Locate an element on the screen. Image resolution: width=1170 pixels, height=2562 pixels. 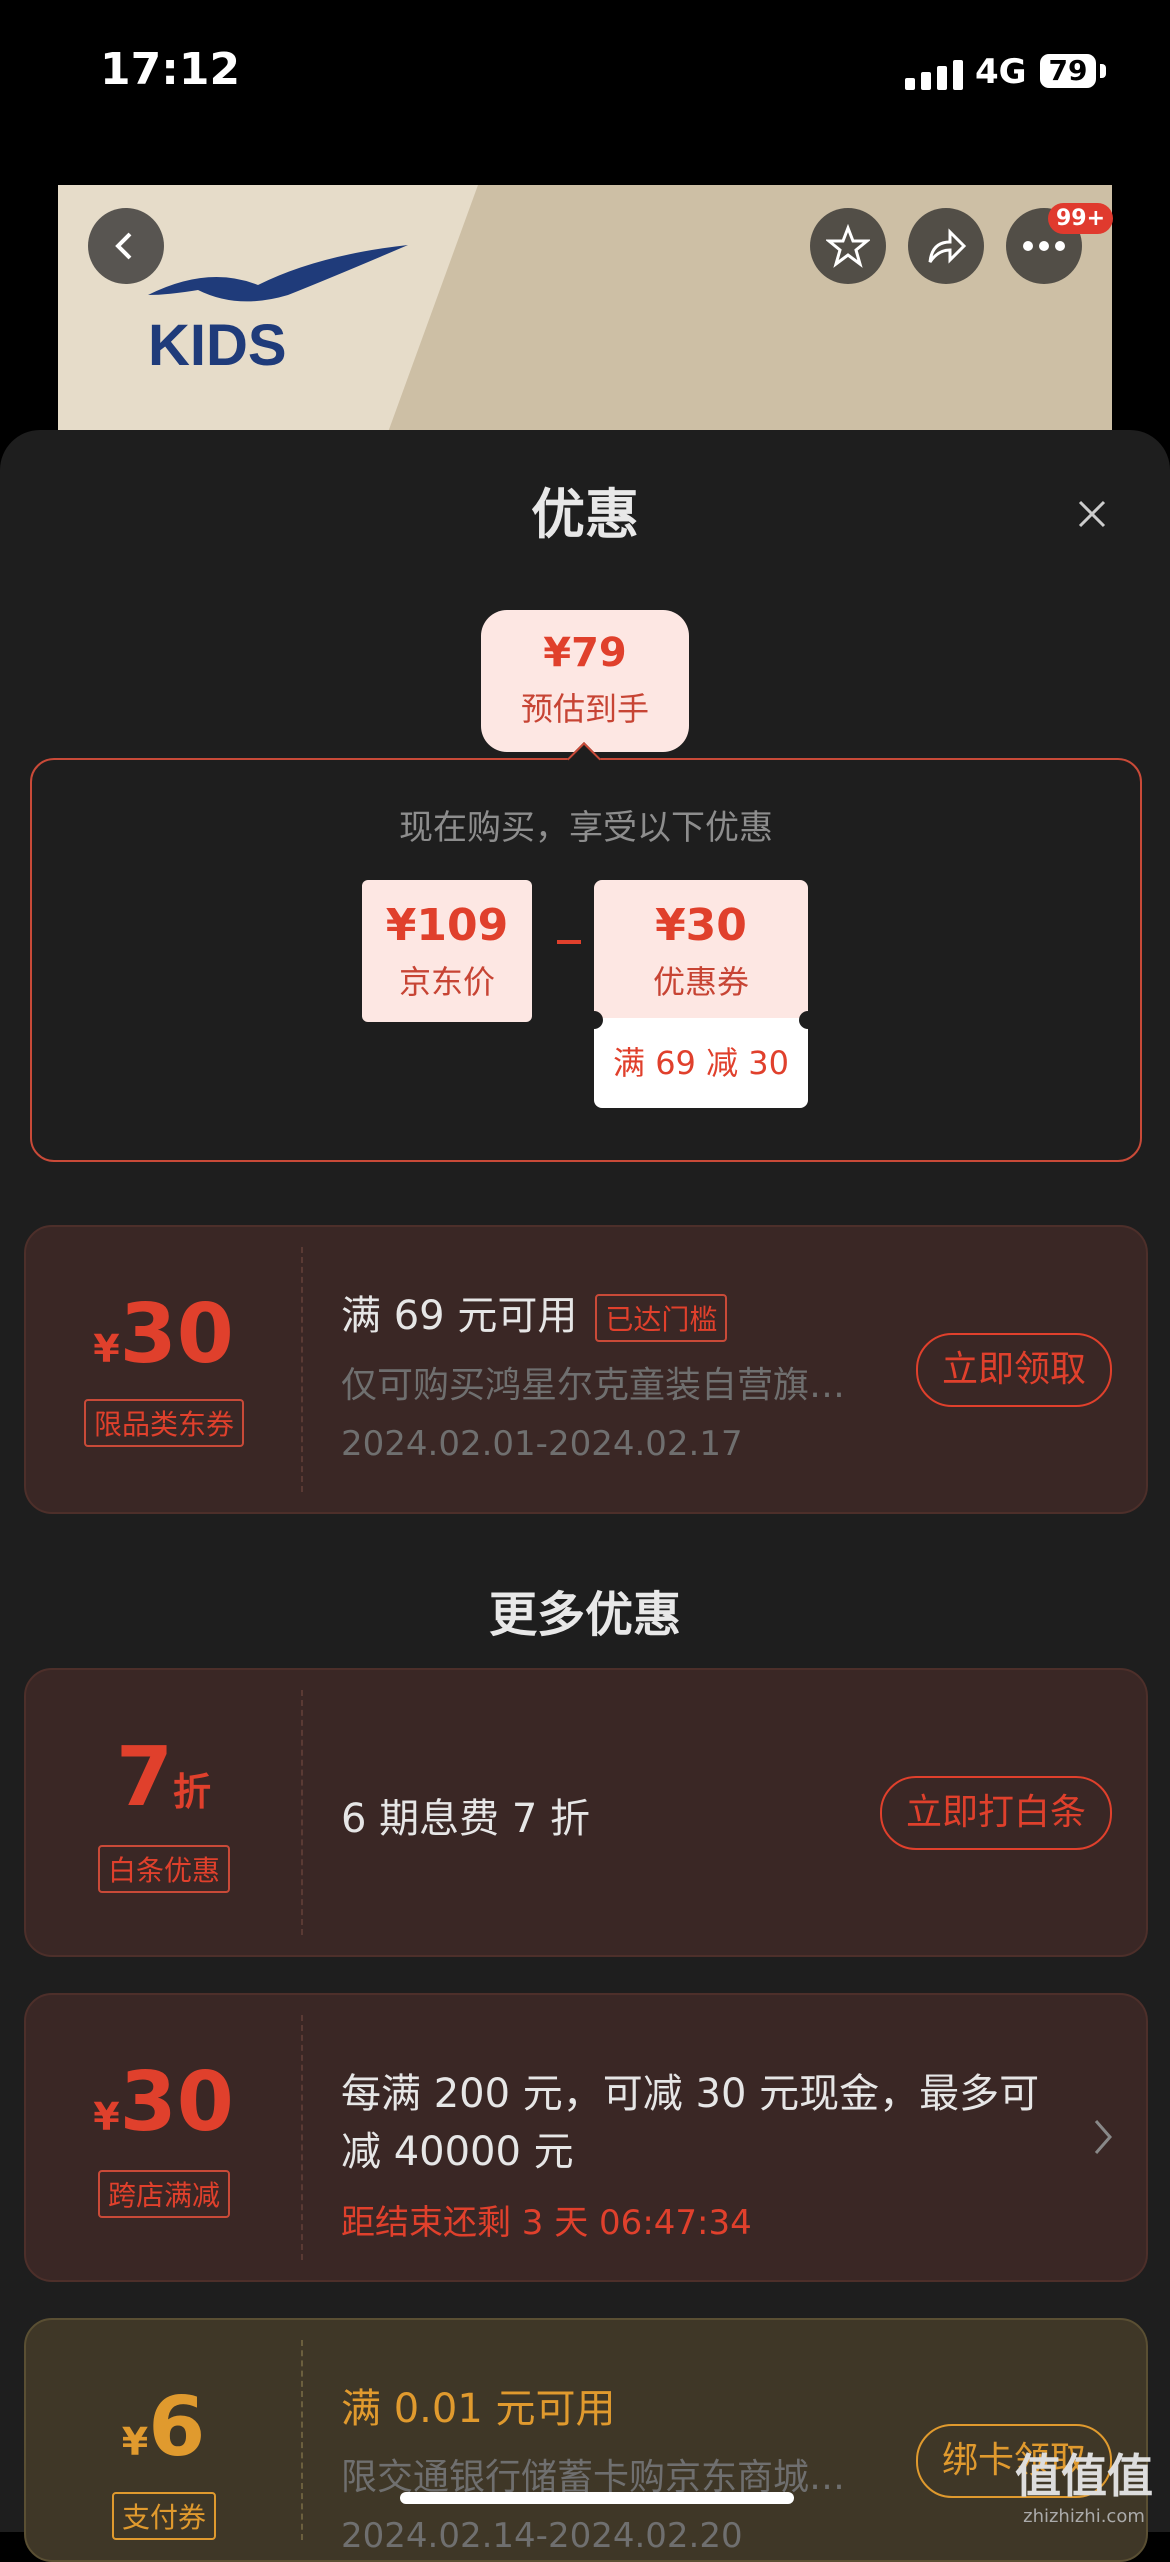
close-button is located at coordinates (1092, 514).